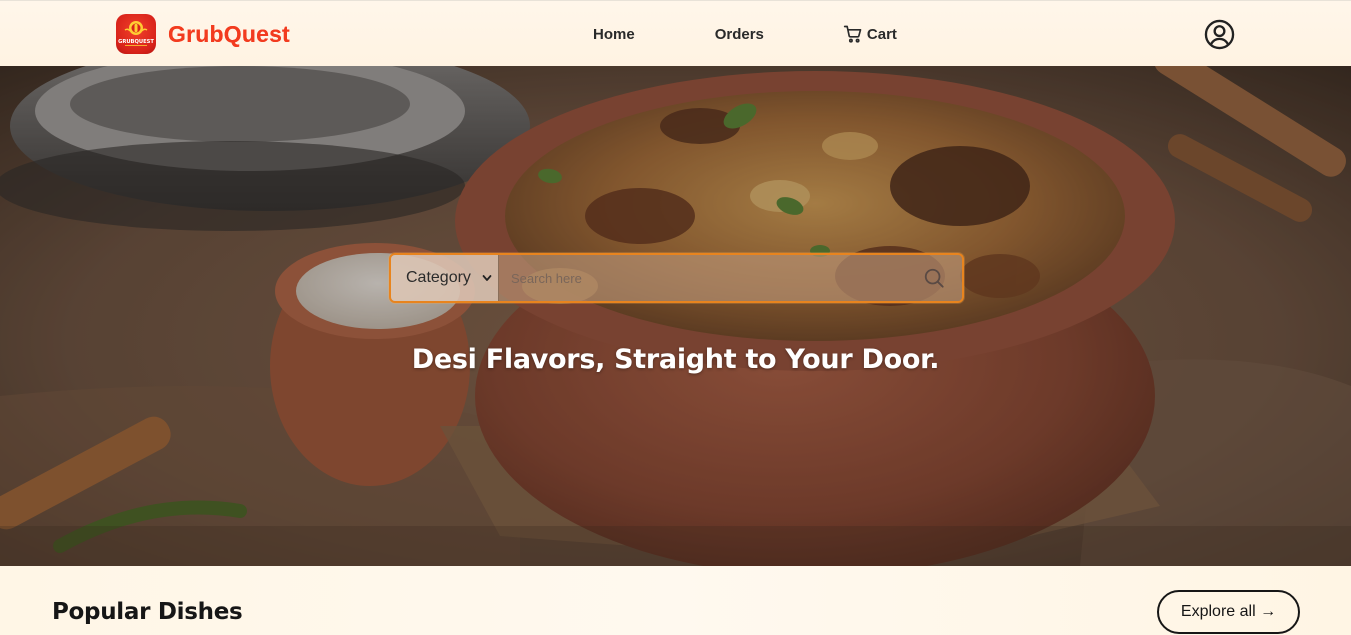 The image size is (1351, 635). I want to click on profile-button, so click(1219, 34).